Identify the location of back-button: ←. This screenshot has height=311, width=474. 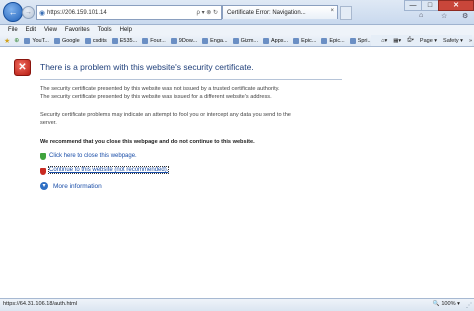
(13, 12).